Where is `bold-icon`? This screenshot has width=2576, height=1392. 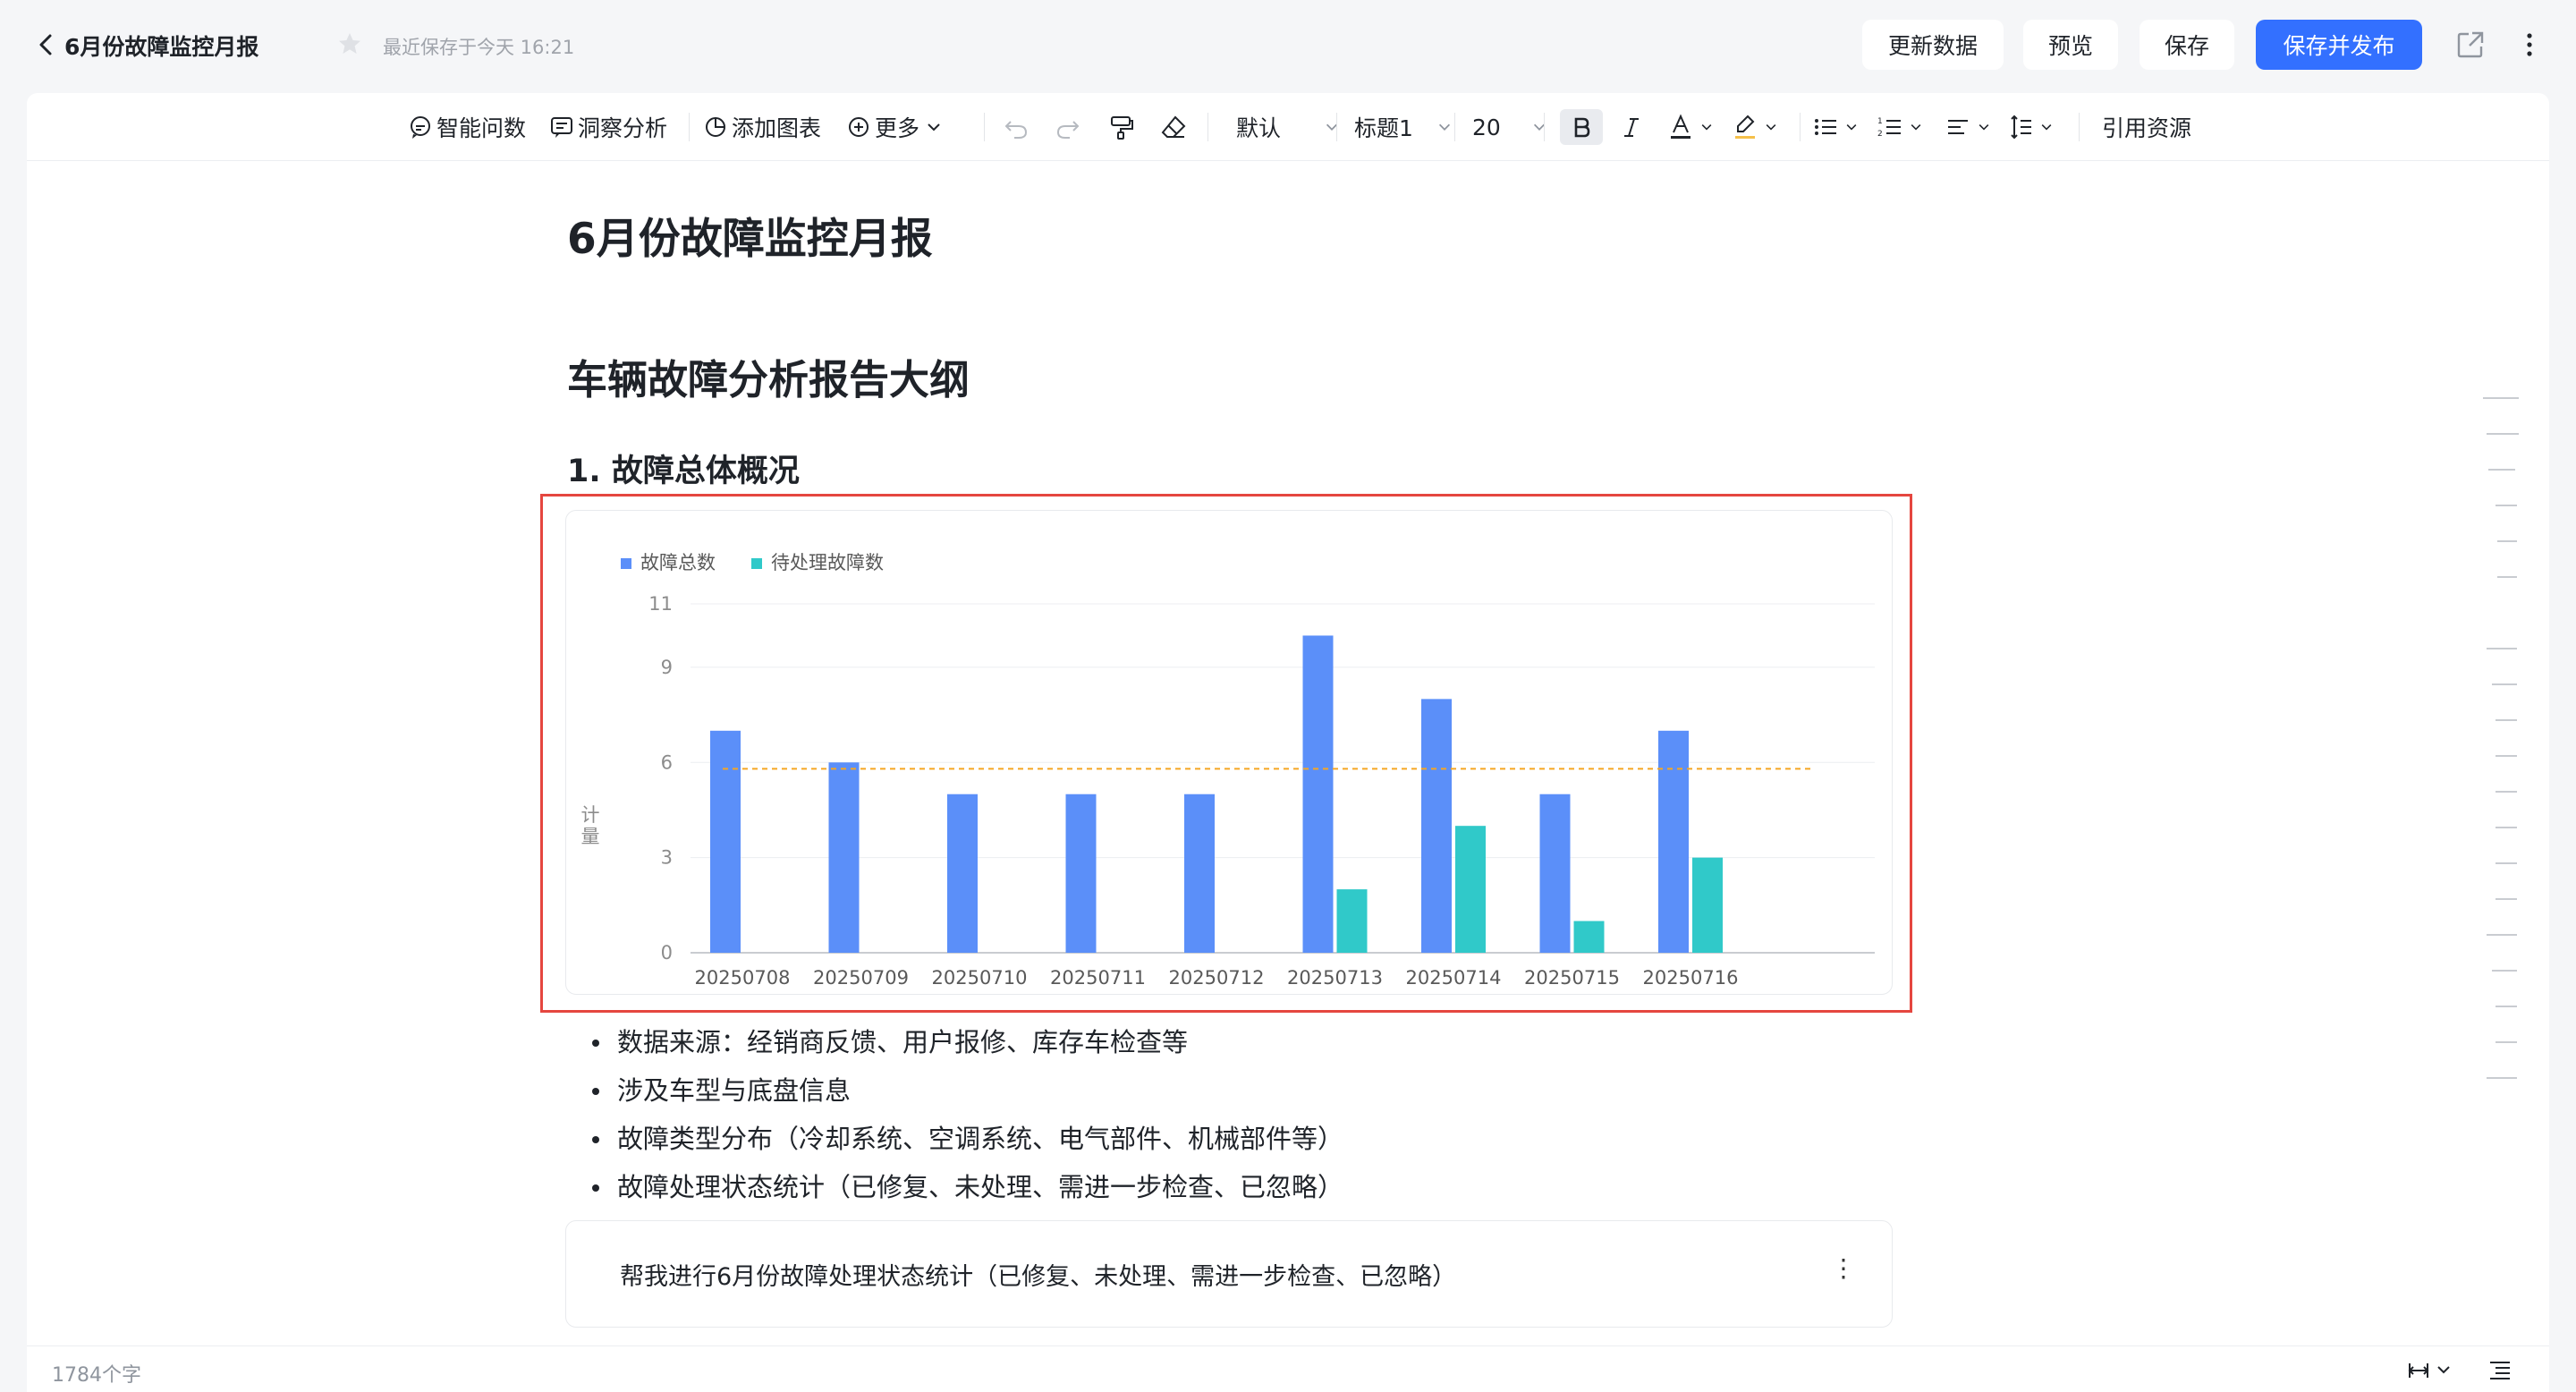
bold-icon is located at coordinates (1582, 127).